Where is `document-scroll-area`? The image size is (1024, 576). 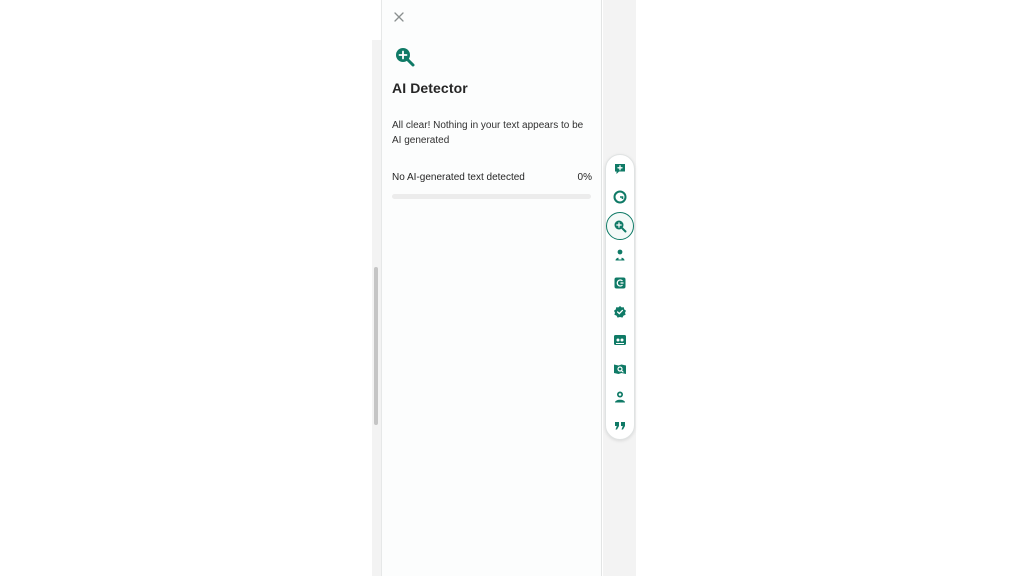 document-scroll-area is located at coordinates (376, 308).